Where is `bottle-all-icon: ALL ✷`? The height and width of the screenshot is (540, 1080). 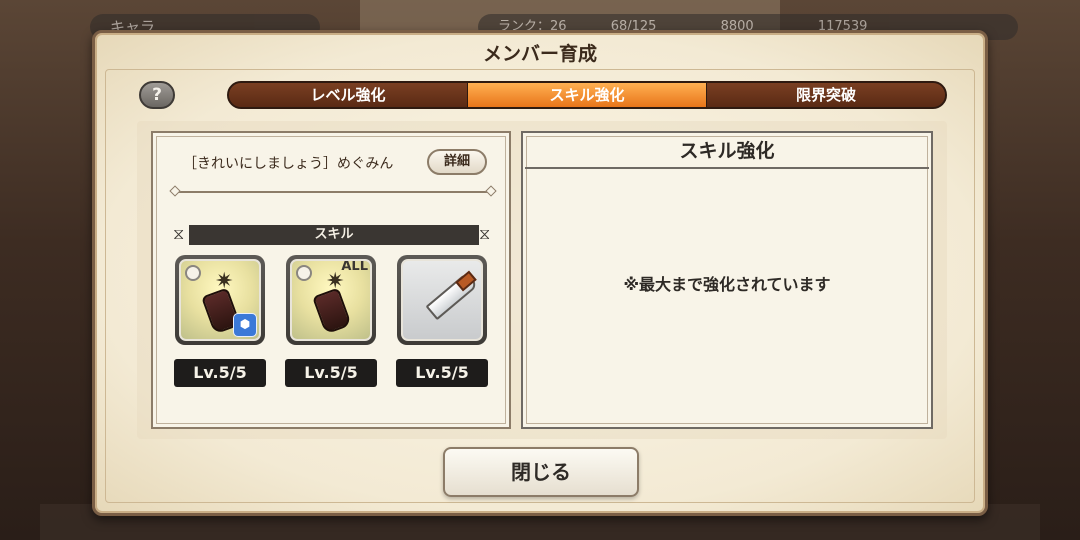 bottle-all-icon: ALL ✷ is located at coordinates (331, 300).